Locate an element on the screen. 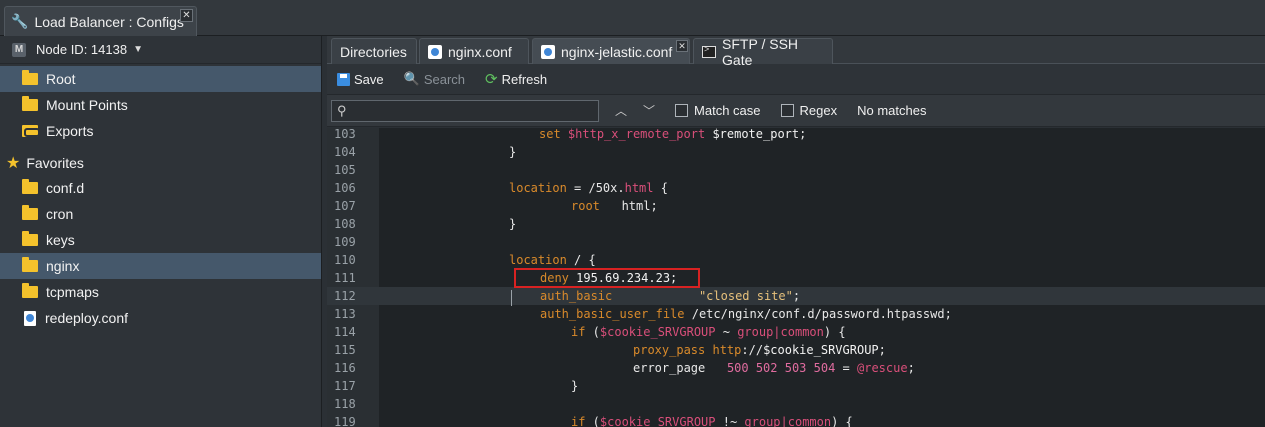  line-number: 104 is located at coordinates (345, 152).